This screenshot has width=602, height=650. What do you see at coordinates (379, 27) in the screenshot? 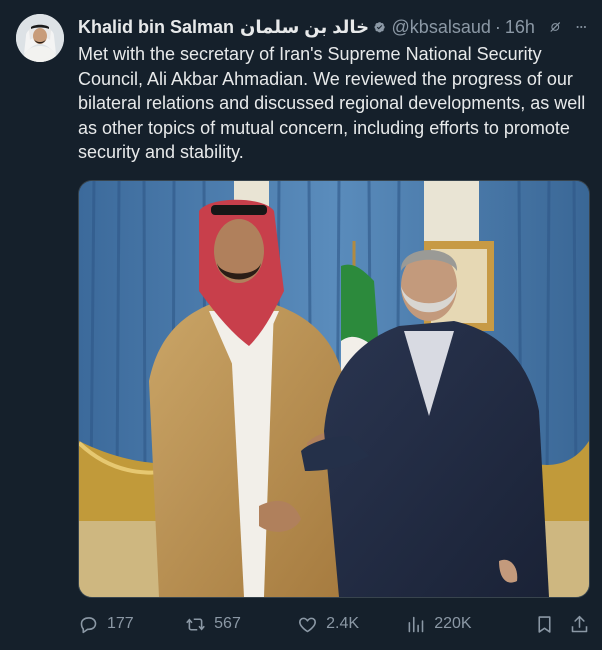
I see `verified-badge-icon` at bounding box center [379, 27].